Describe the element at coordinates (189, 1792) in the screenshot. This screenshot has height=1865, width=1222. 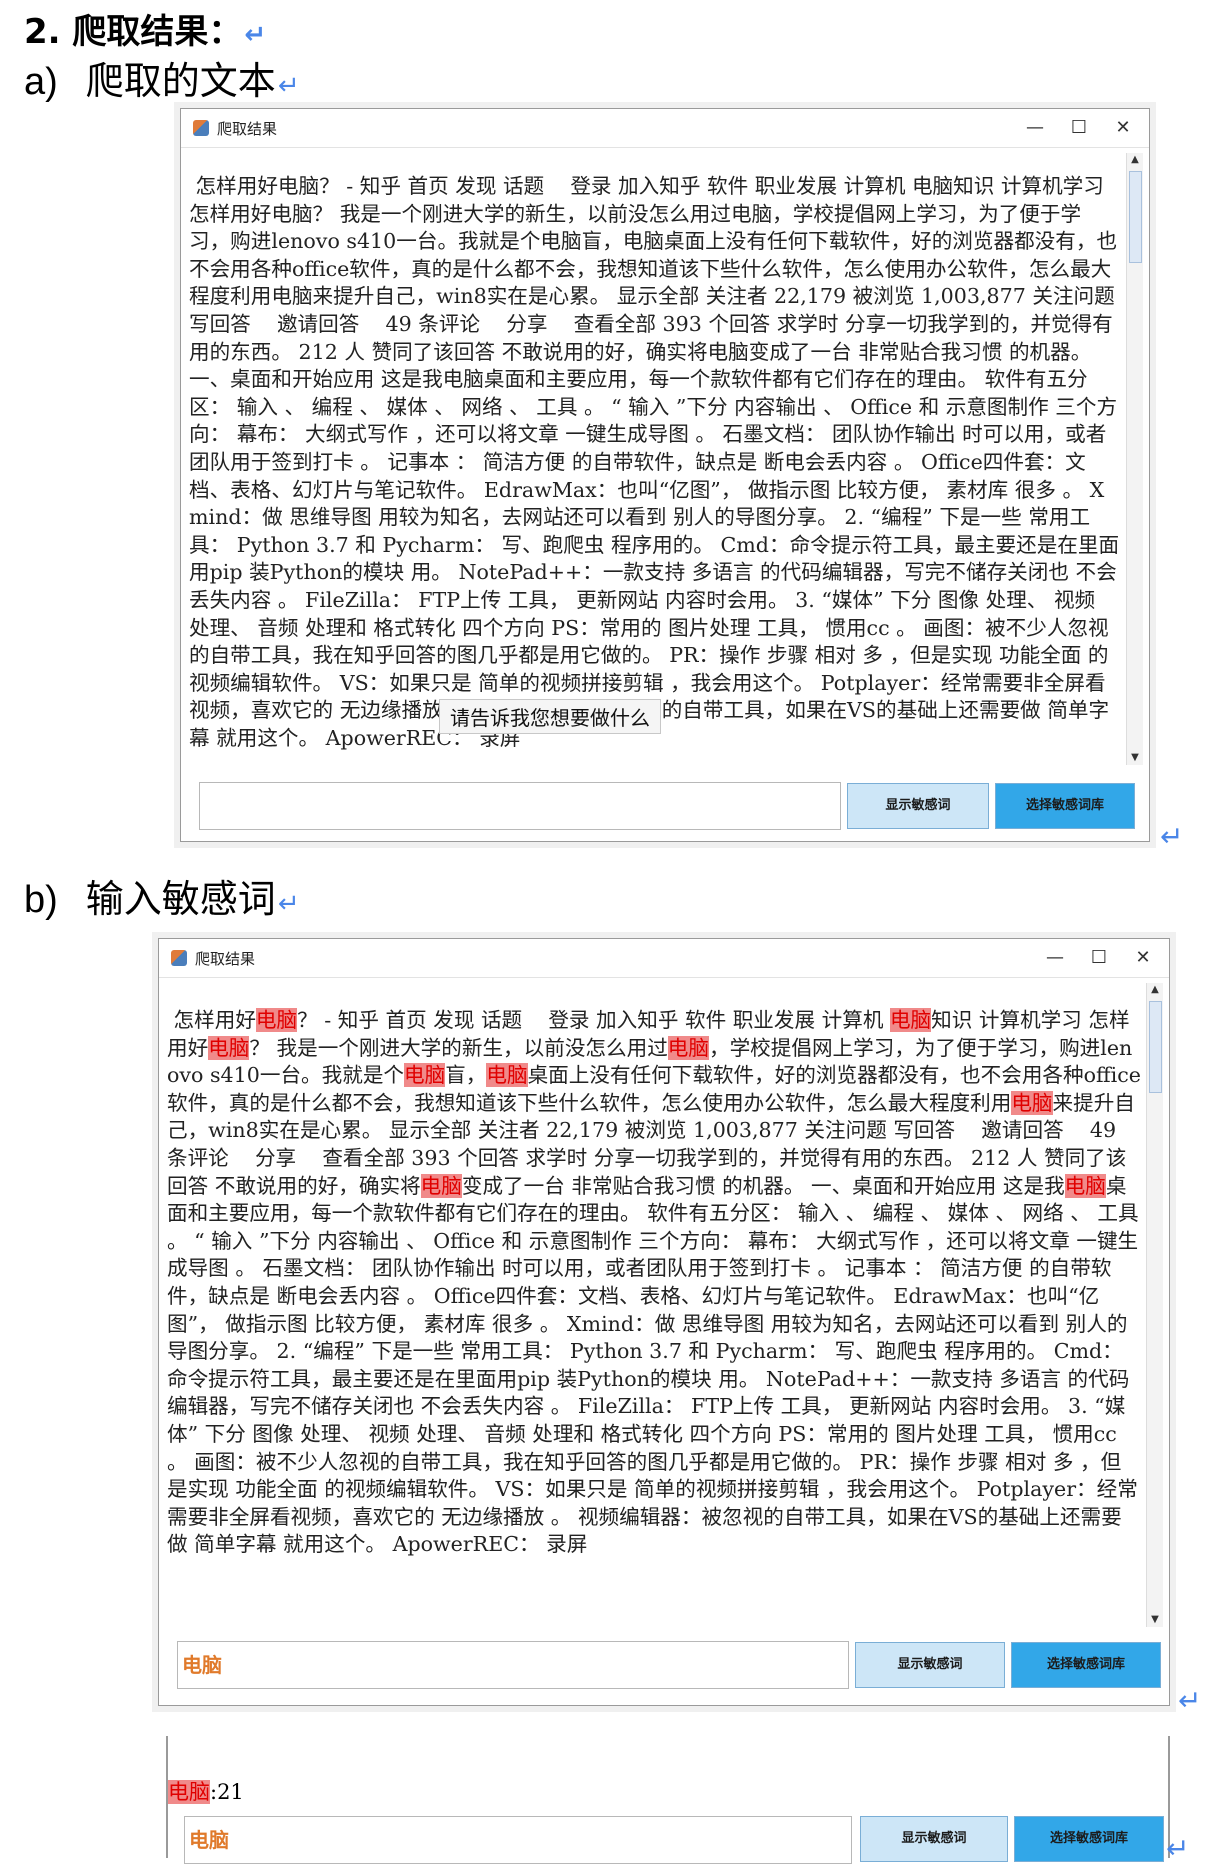
I see `count-word: 电脑` at that location.